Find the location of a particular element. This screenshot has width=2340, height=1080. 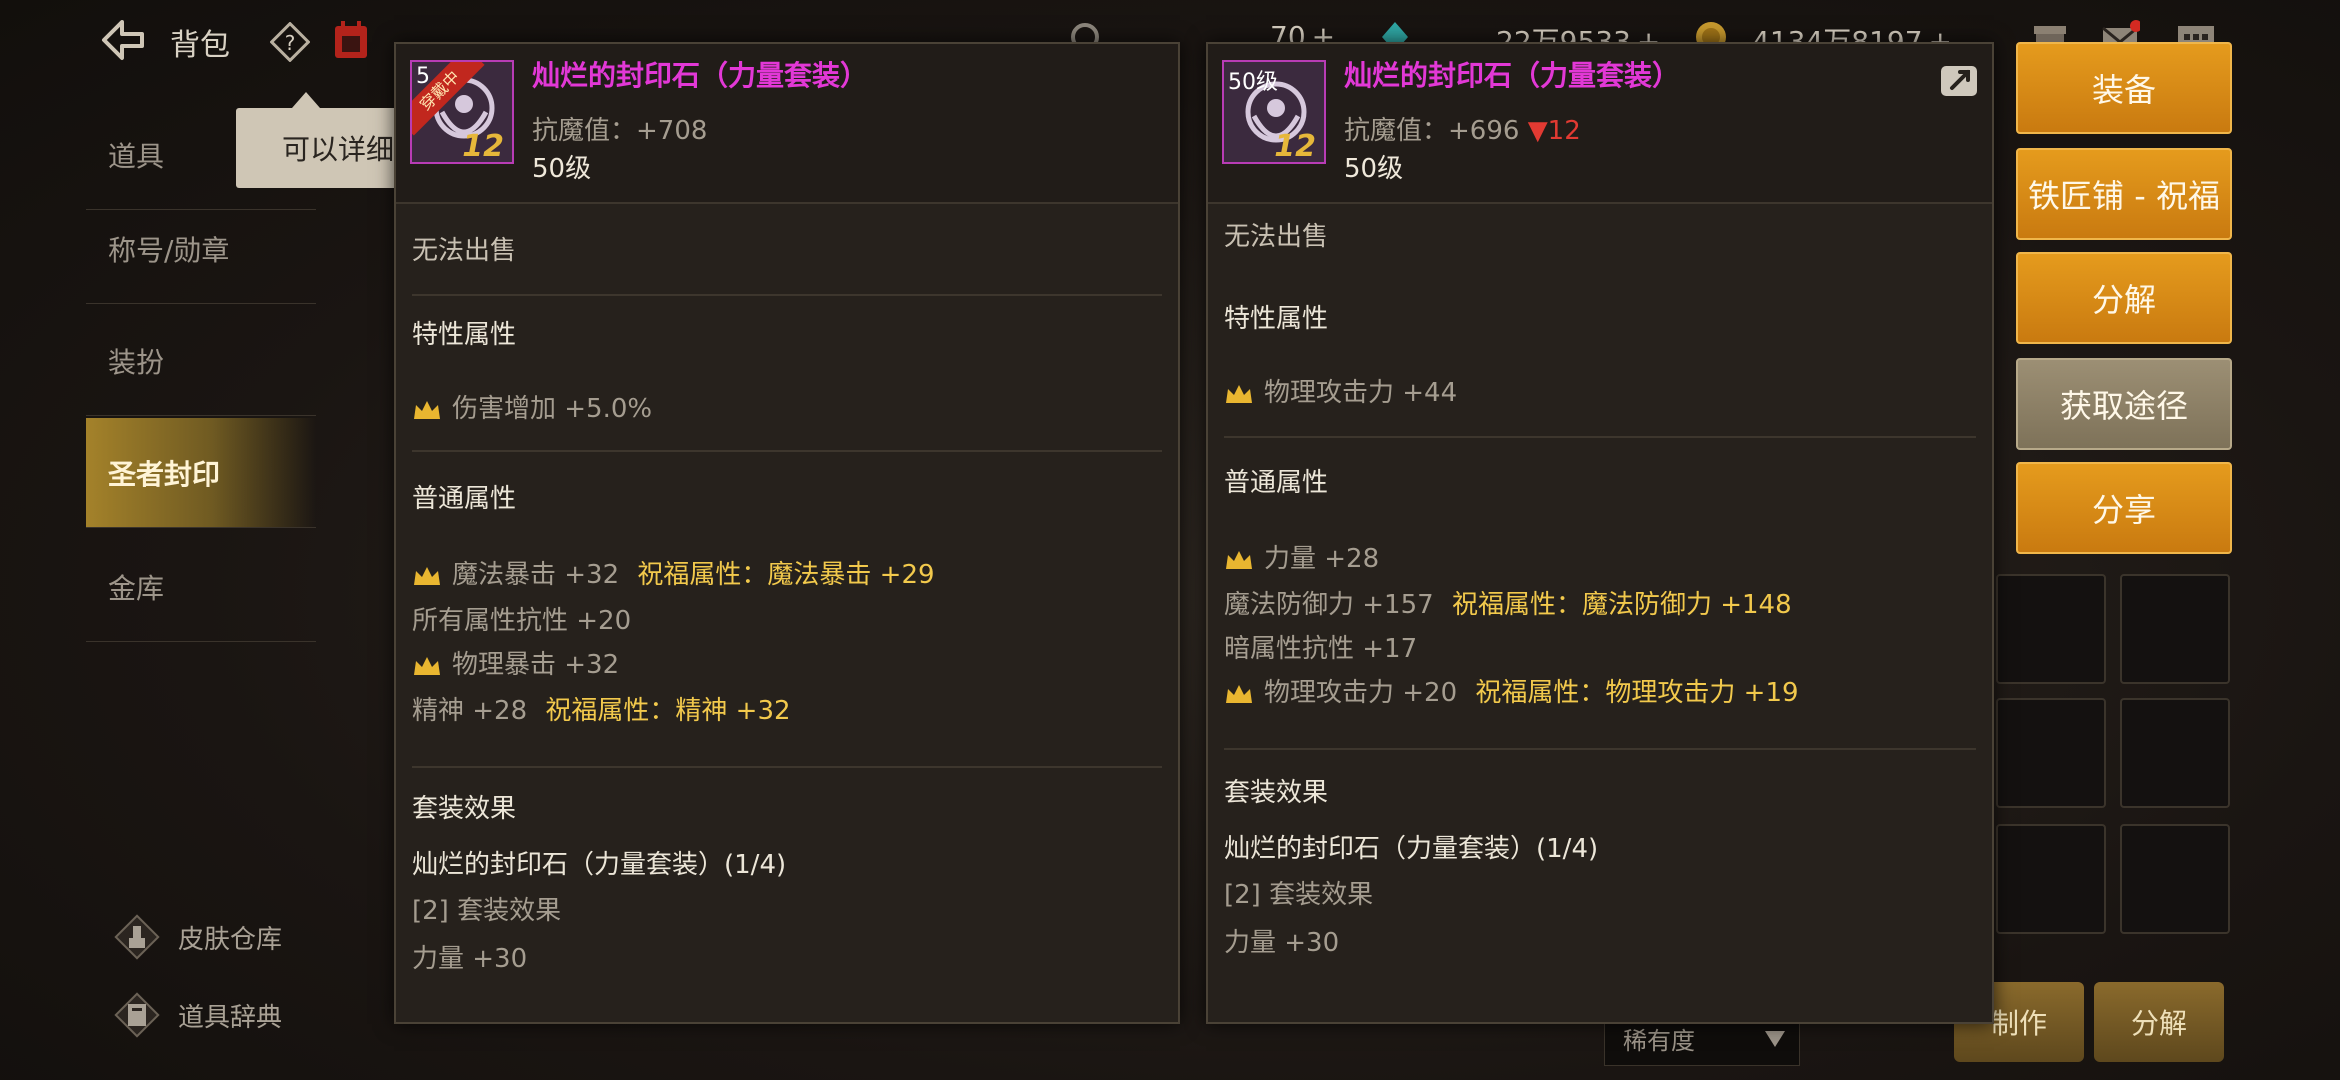

normal-attr-row: 物理暴击 +32 is located at coordinates (515, 662).